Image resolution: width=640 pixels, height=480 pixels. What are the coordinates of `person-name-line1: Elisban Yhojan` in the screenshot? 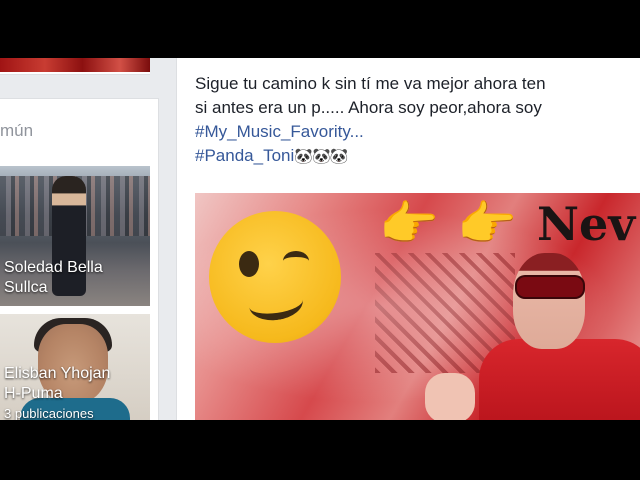 It's located at (57, 374).